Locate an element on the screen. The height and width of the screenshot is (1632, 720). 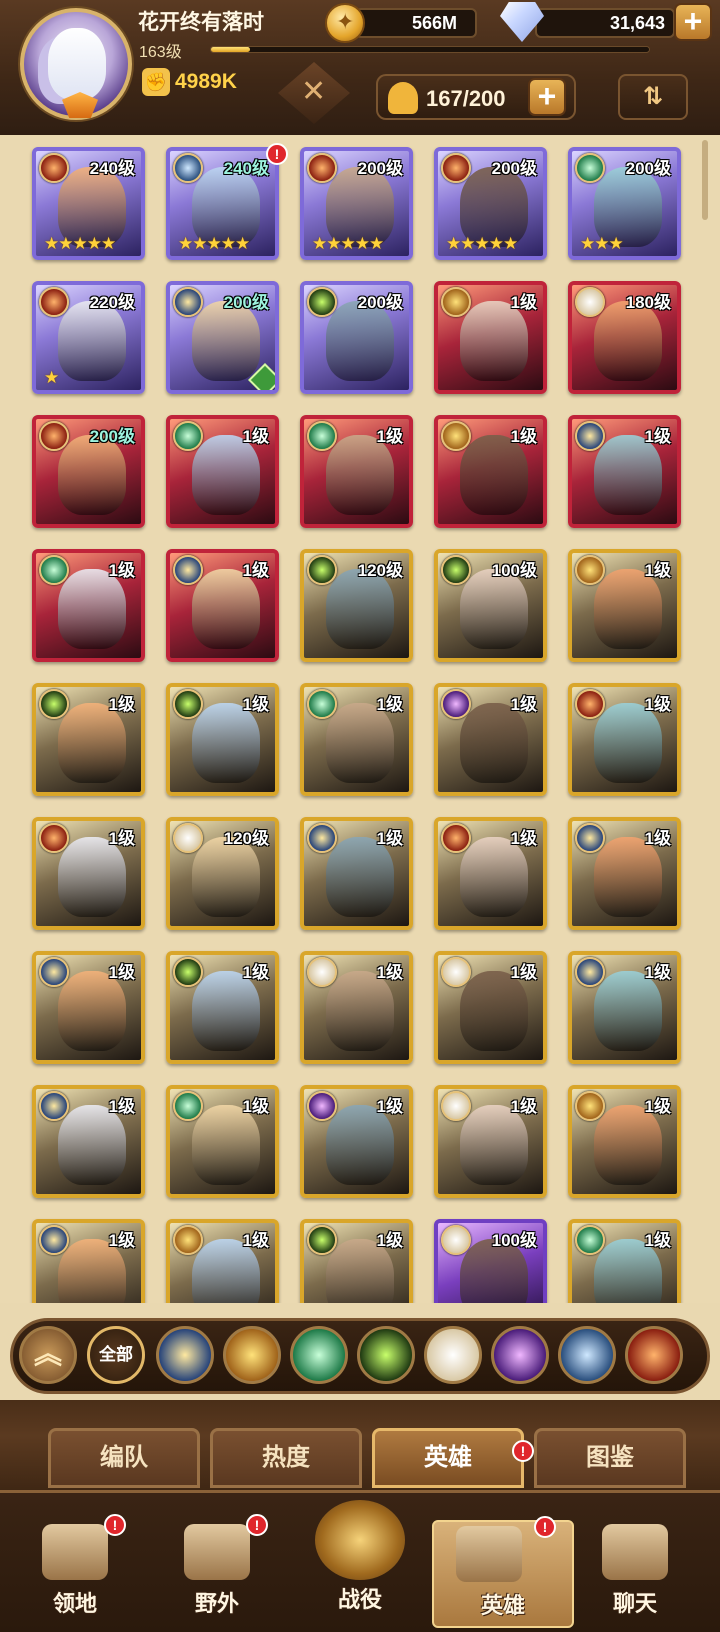
lightbearer-icon is located at coordinates (185, 1355).